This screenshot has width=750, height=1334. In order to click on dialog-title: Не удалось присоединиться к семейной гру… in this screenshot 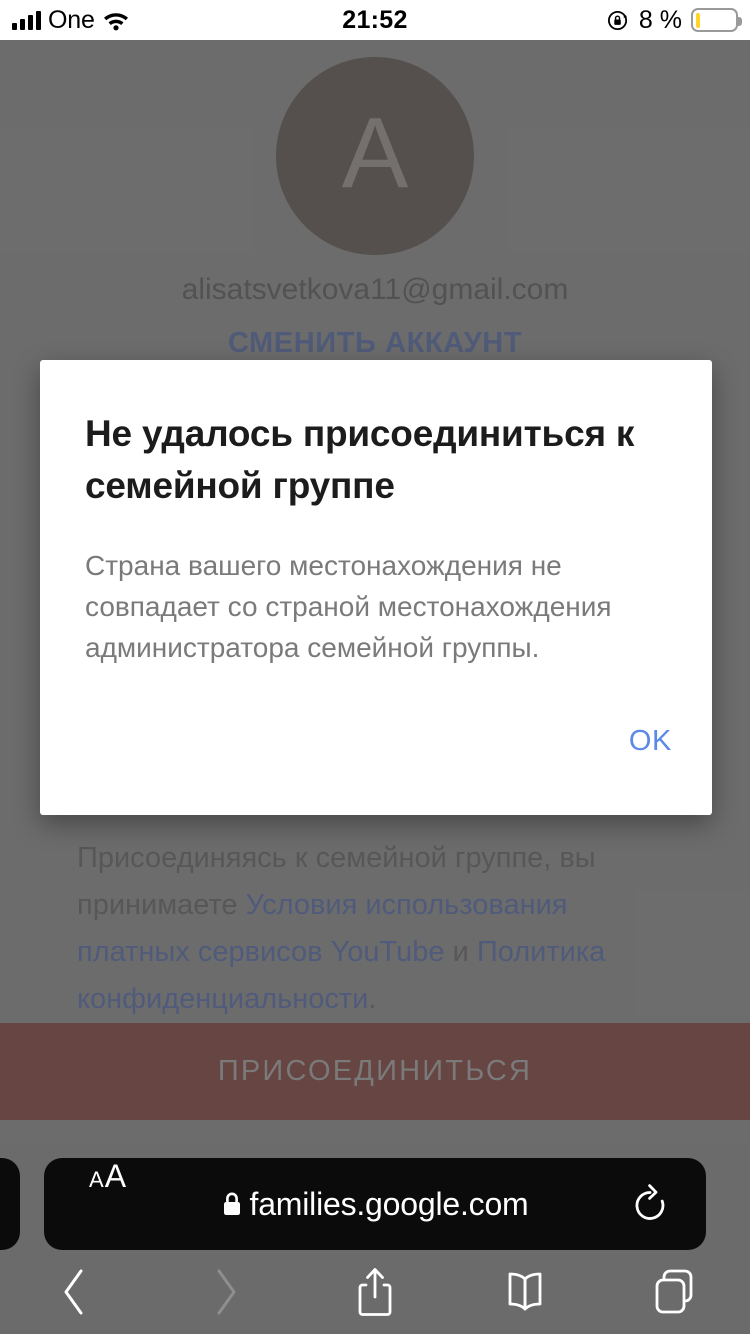, I will do `click(360, 459)`.